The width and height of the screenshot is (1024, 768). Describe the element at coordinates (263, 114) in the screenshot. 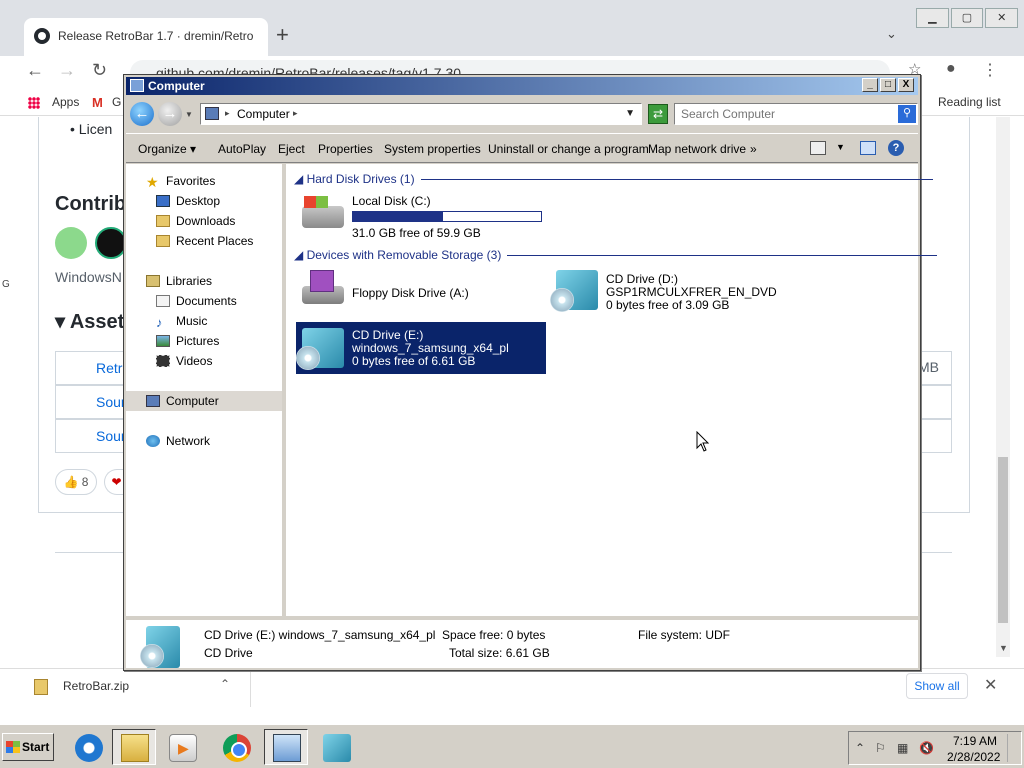

I see `breadcrumb-computer: Computer` at that location.